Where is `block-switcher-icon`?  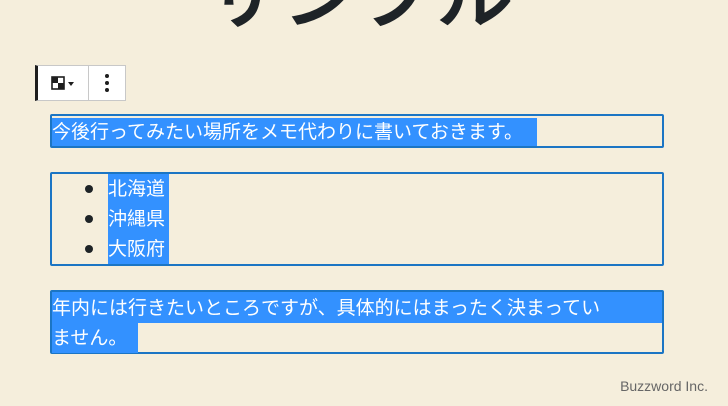
block-switcher-icon is located at coordinates (62, 83).